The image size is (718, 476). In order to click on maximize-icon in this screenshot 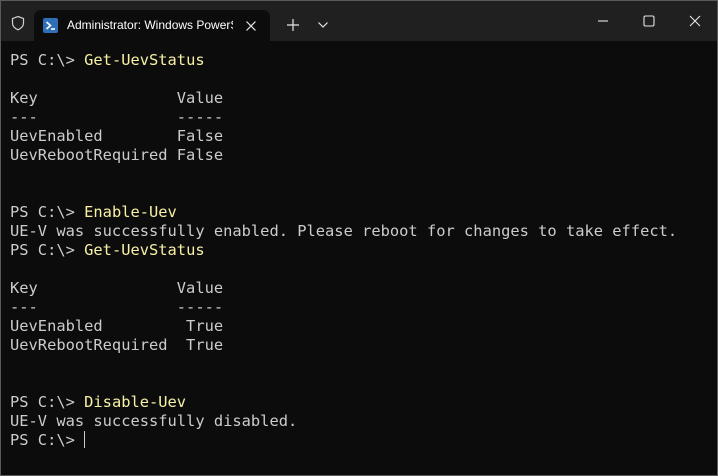, I will do `click(649, 21)`.